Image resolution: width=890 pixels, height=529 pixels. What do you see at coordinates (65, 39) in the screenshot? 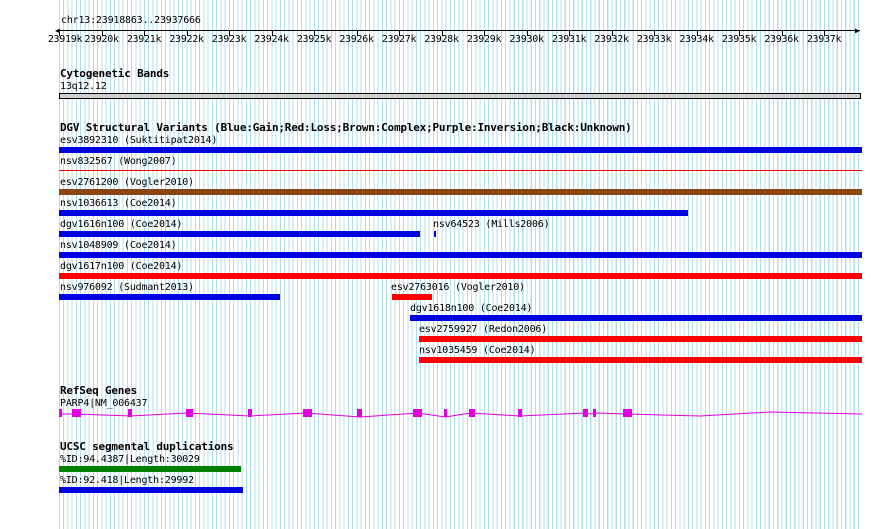
I see `ruler-tick-label: 23919k` at bounding box center [65, 39].